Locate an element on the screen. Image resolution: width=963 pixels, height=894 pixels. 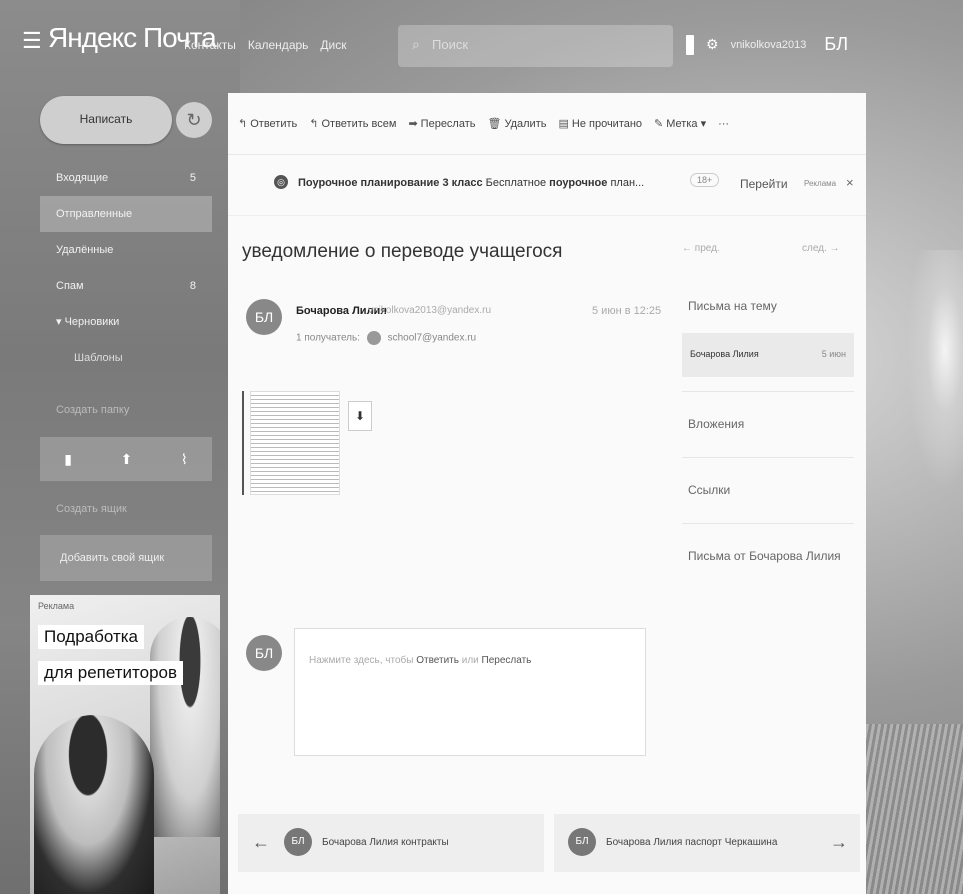
write-button-label: Написать is located at coordinates (106, 119).